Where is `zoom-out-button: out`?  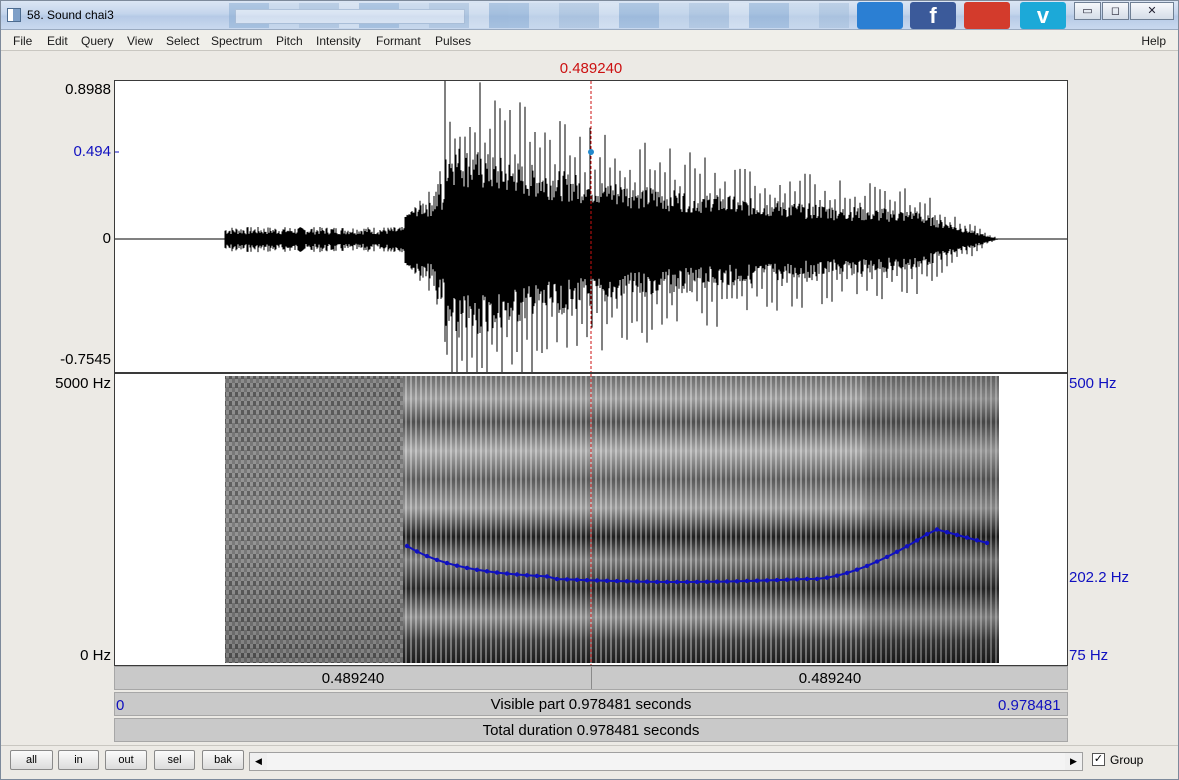
zoom-out-button: out is located at coordinates (126, 760).